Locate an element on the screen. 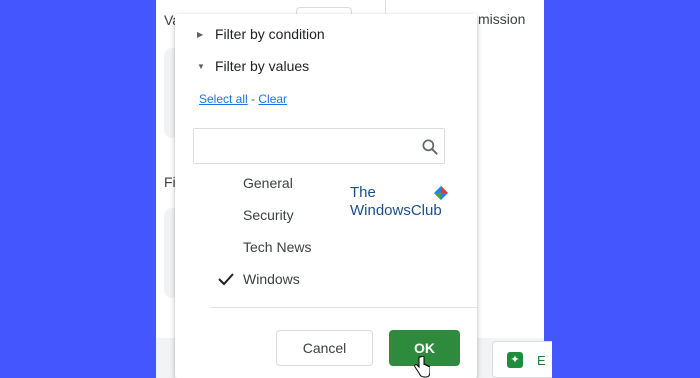 This screenshot has height=378, width=700. watermark-line2: WindowsClub is located at coordinates (396, 210).